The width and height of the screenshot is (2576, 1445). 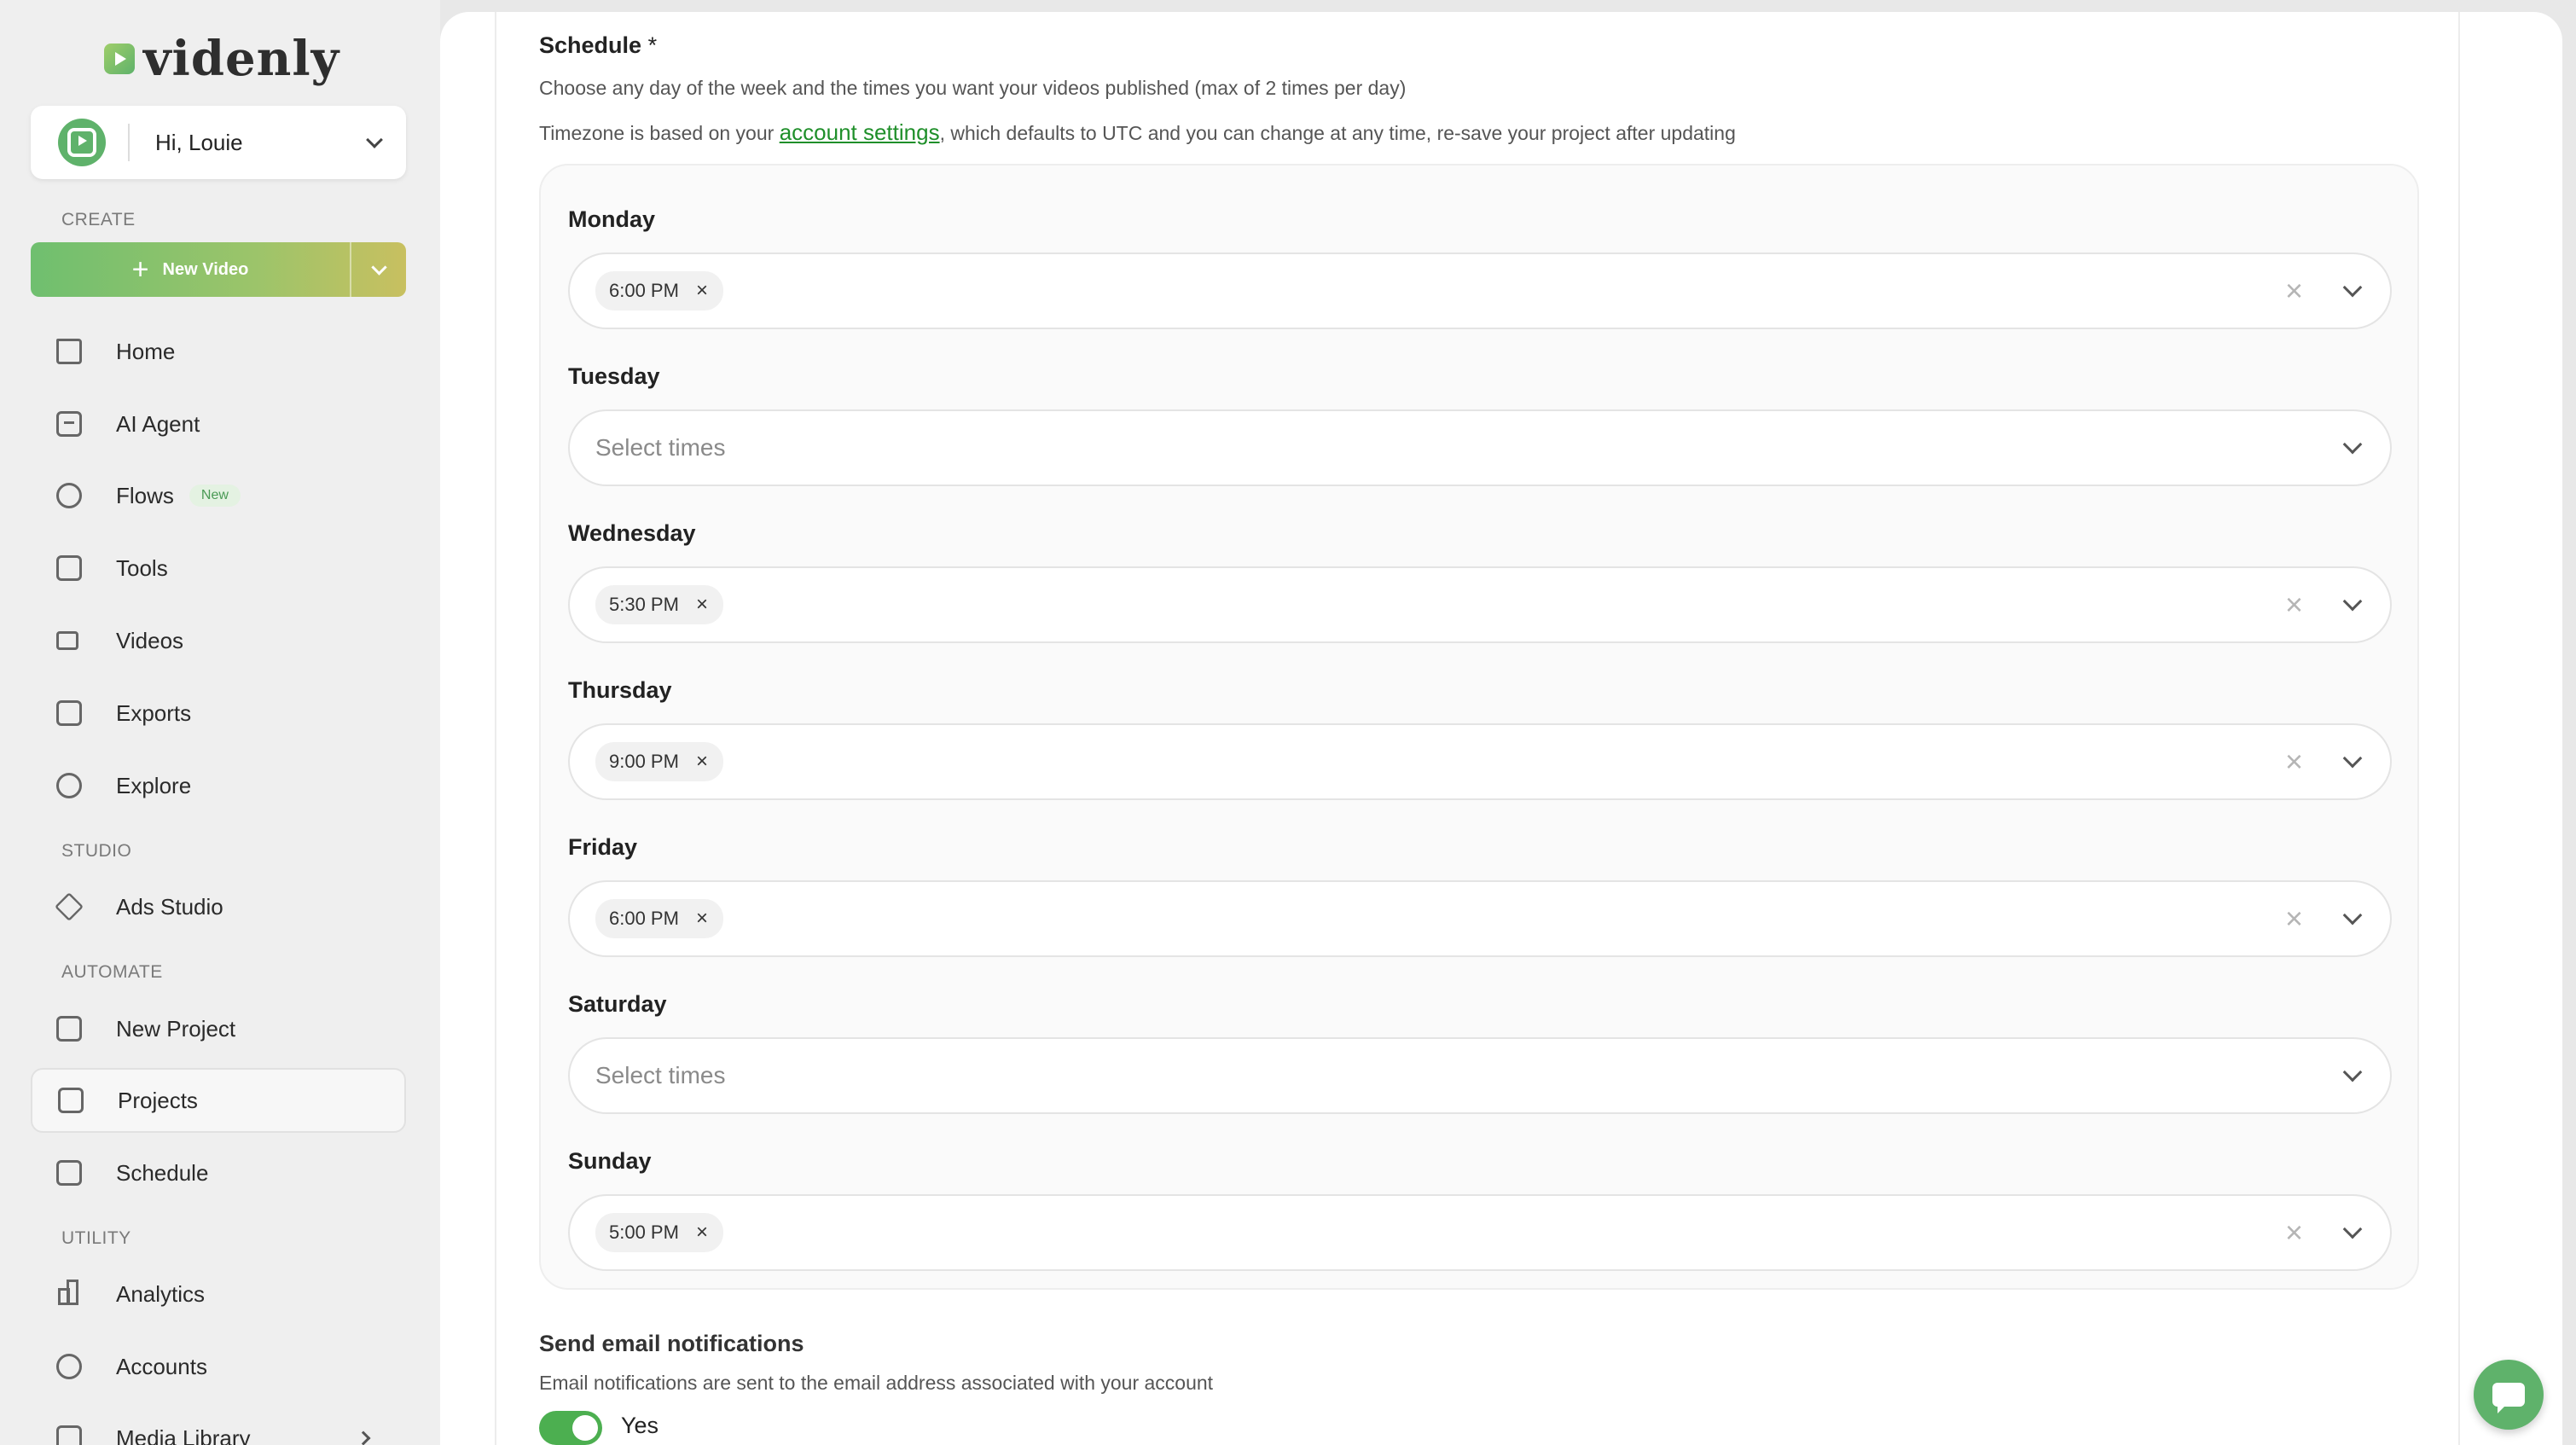 What do you see at coordinates (612, 219) in the screenshot?
I see `day-label-monday: Monday` at bounding box center [612, 219].